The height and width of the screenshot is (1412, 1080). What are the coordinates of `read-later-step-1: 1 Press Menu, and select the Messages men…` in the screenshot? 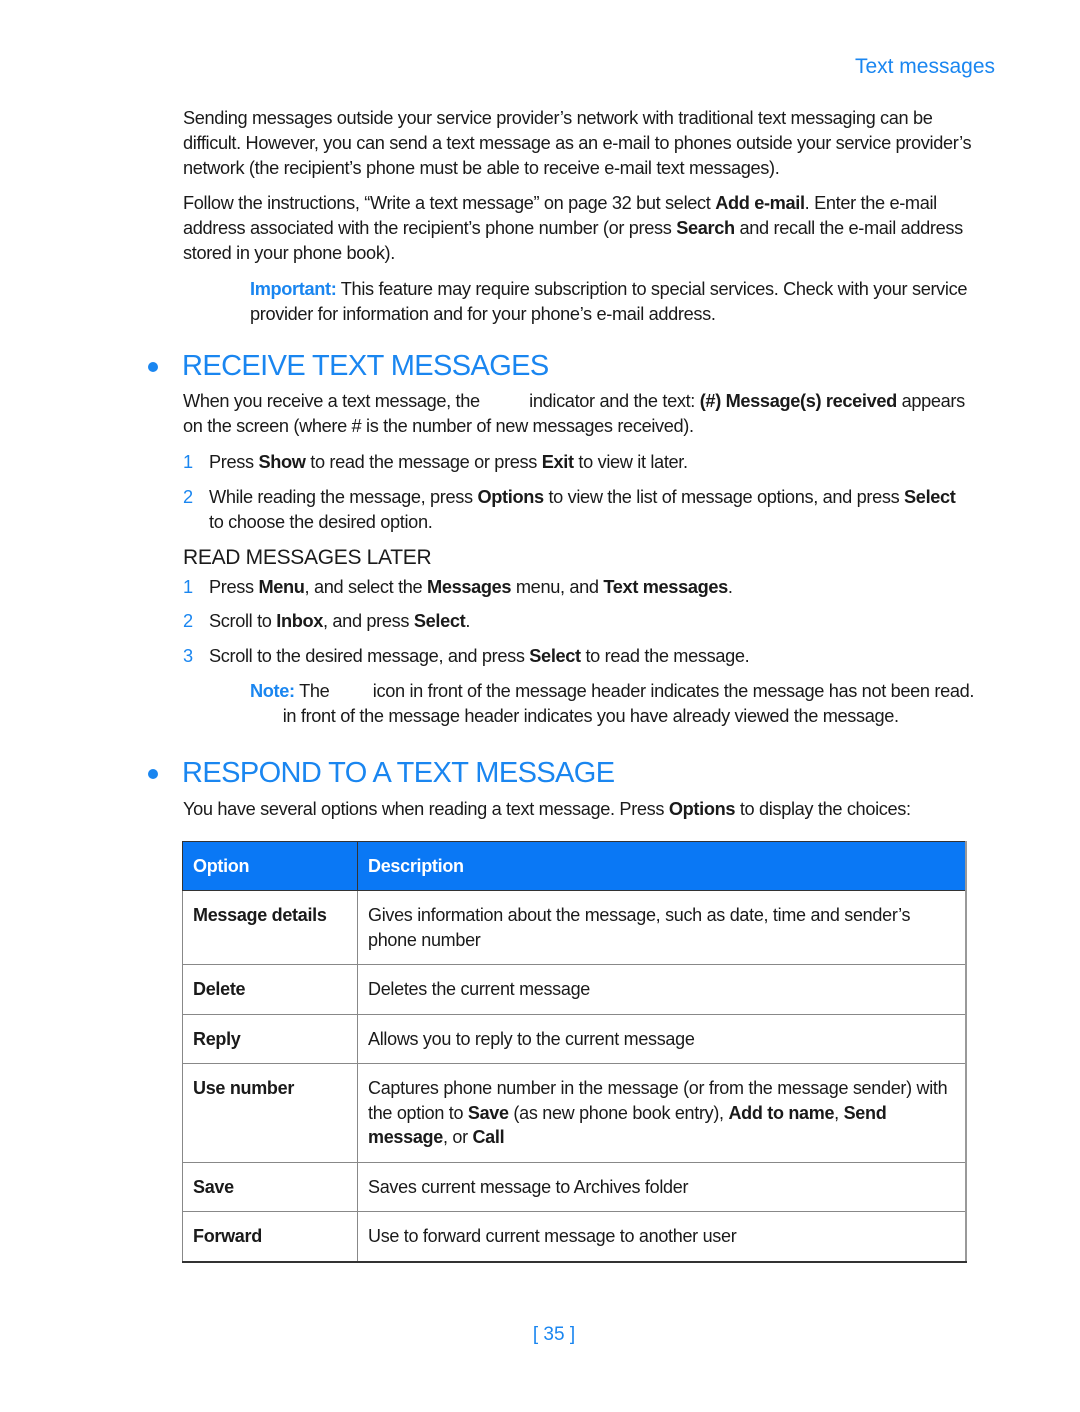 It's located at (578, 587).